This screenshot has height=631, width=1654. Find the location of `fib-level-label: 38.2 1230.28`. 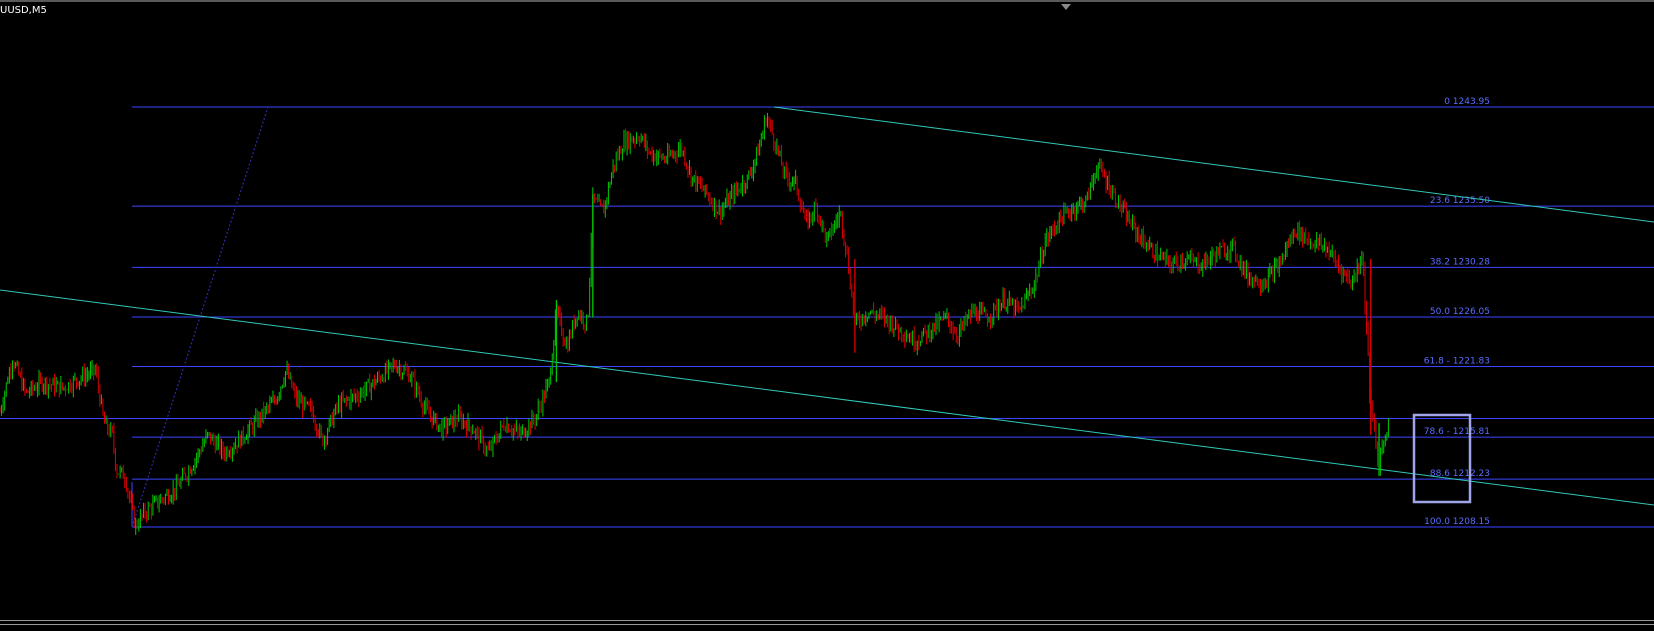

fib-level-label: 38.2 1230.28 is located at coordinates (1460, 262).